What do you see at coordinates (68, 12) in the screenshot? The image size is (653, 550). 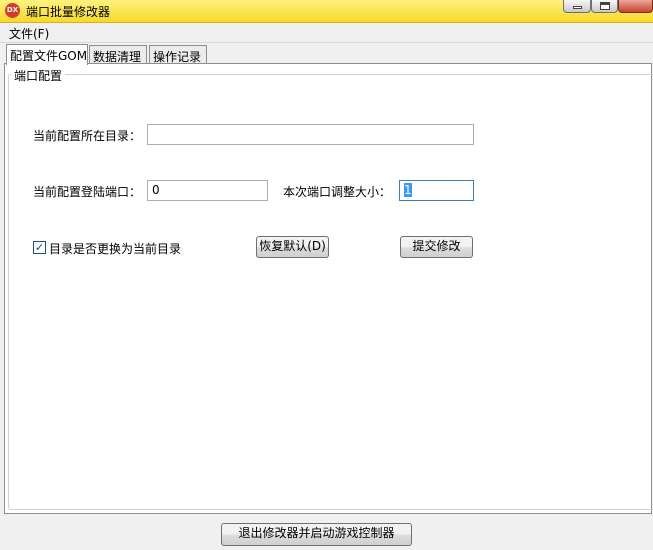 I see `window-title: 端口批量修改器` at bounding box center [68, 12].